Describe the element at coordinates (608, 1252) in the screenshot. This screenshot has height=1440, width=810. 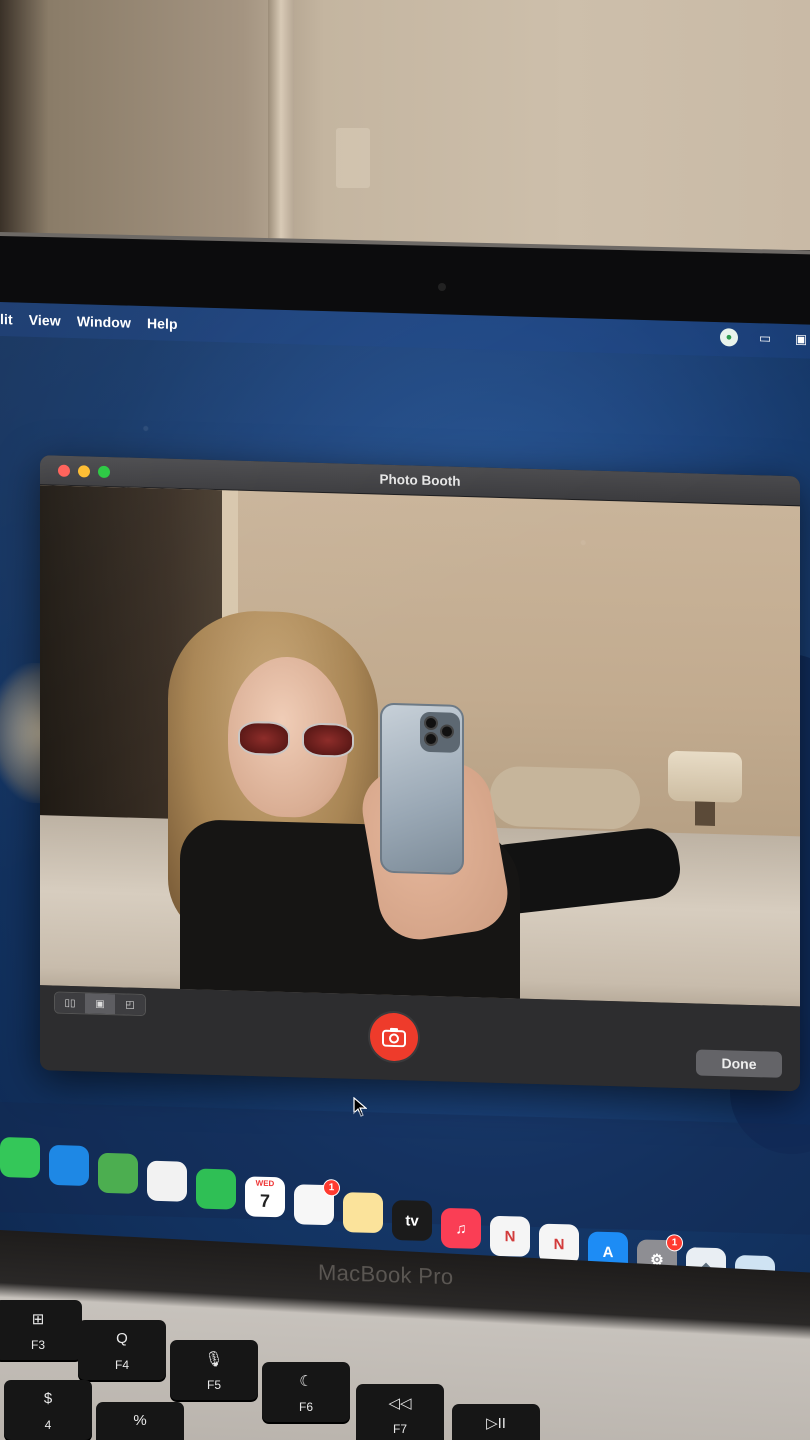
I see `dock-icon-label: A` at that location.